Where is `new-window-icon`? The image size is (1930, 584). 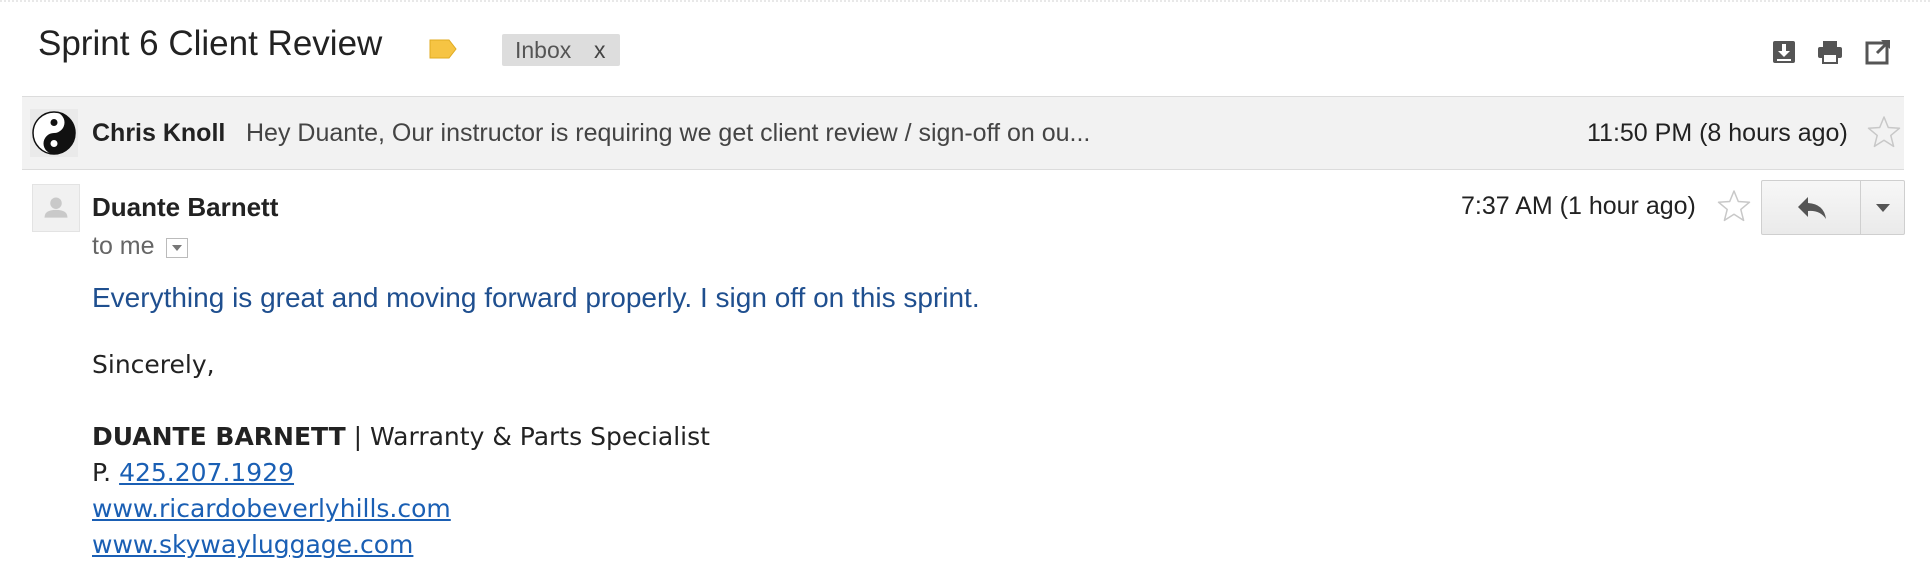 new-window-icon is located at coordinates (1878, 52).